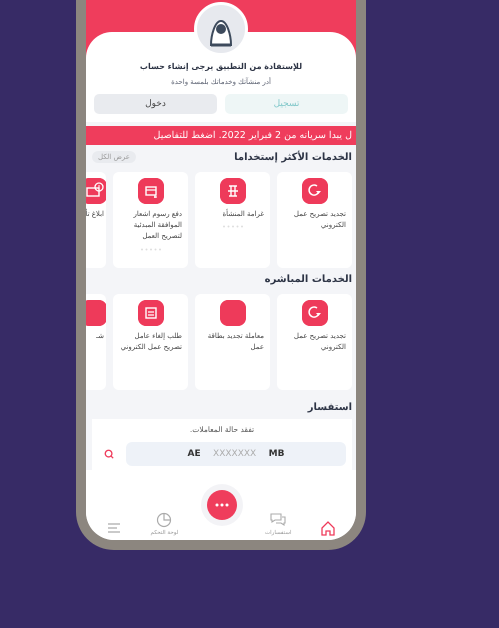  I want to click on document-icon, so click(151, 313).